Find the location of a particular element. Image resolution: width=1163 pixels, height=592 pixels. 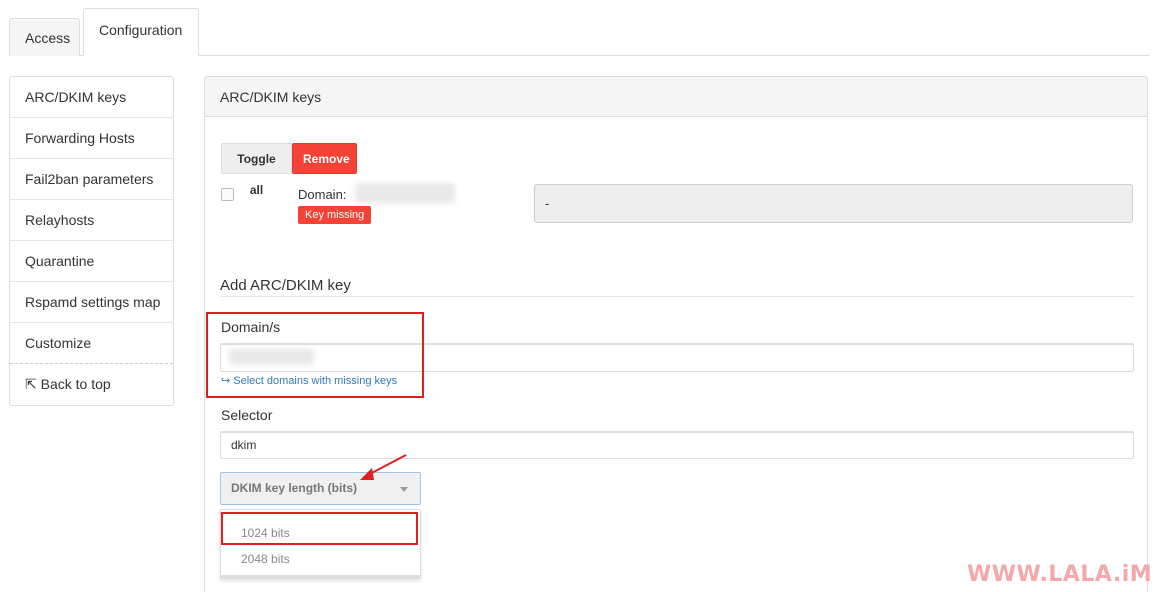

bulk-action-group: Toggle all Remove is located at coordinates (289, 170).